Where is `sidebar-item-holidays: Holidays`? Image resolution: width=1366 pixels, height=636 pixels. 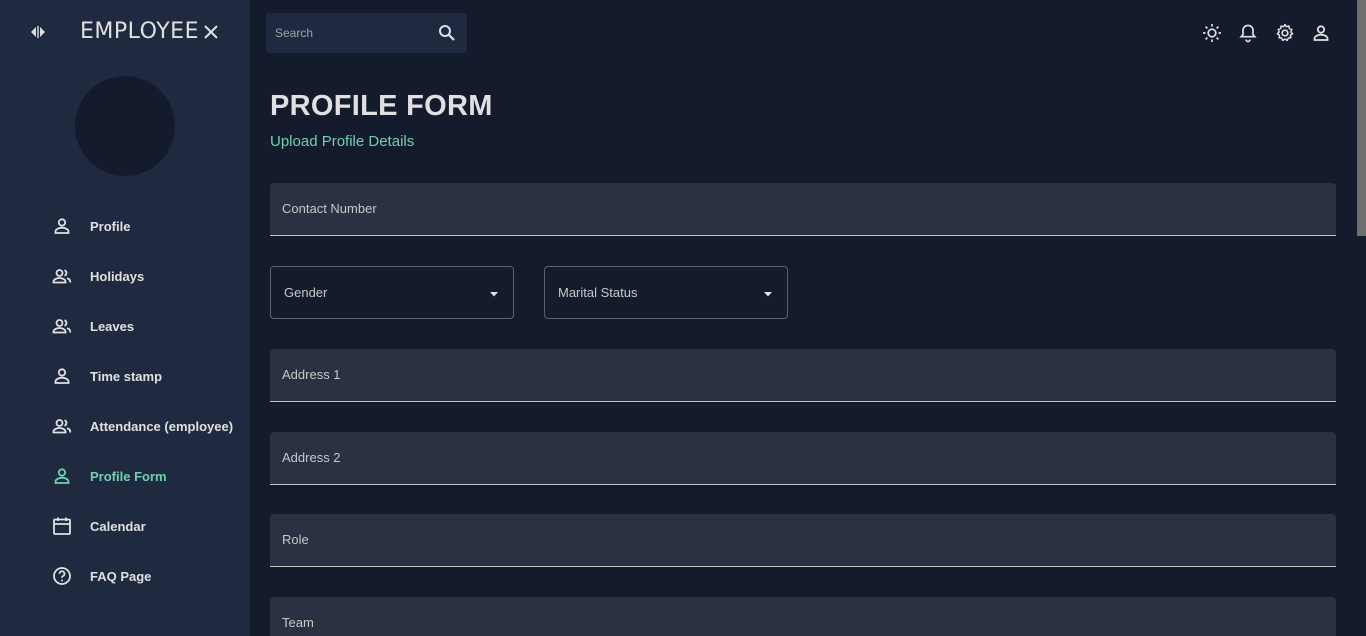 sidebar-item-holidays: Holidays is located at coordinates (125, 276).